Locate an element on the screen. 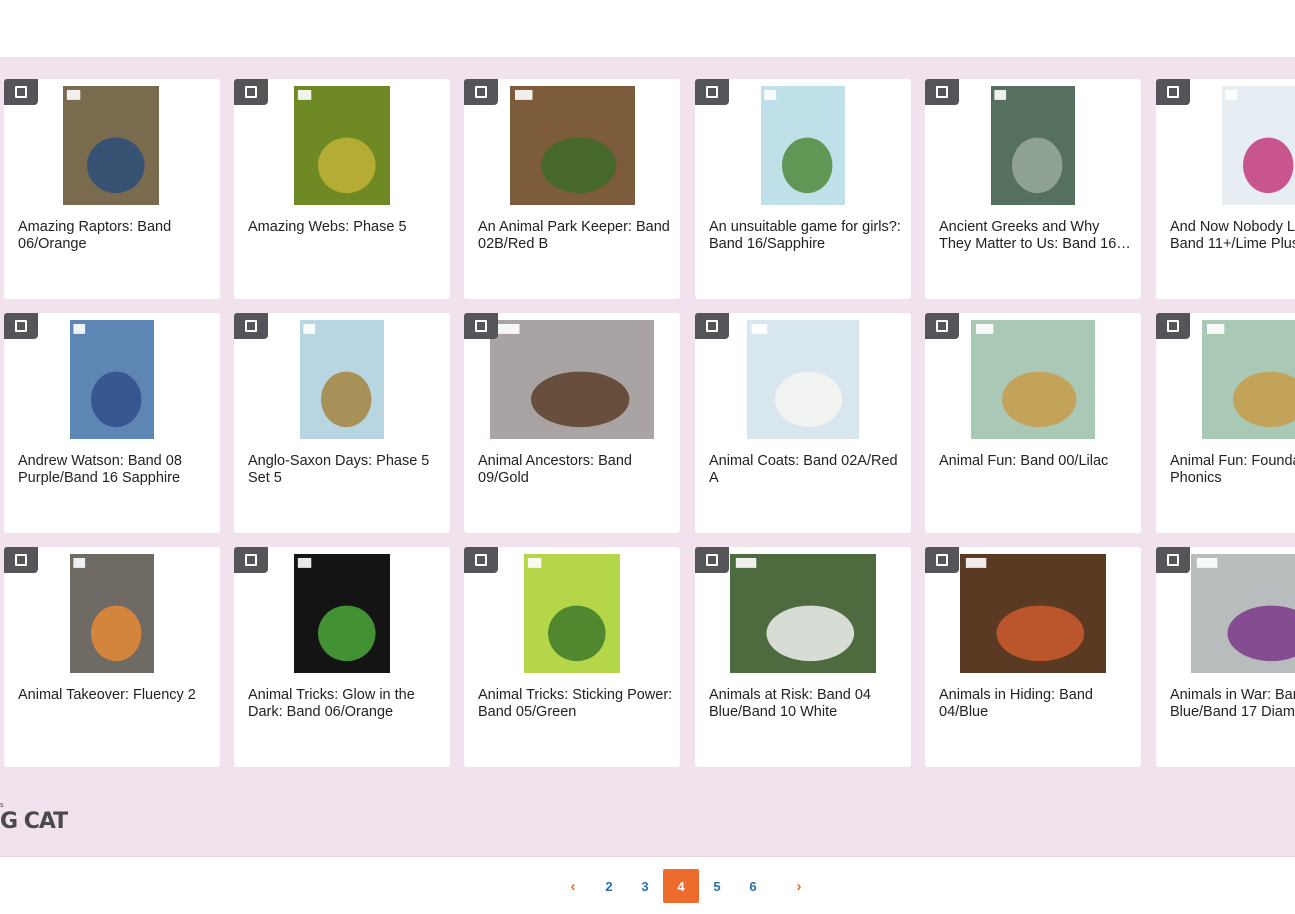 This screenshot has height=914, width=1295. page-3: 3 is located at coordinates (645, 886).